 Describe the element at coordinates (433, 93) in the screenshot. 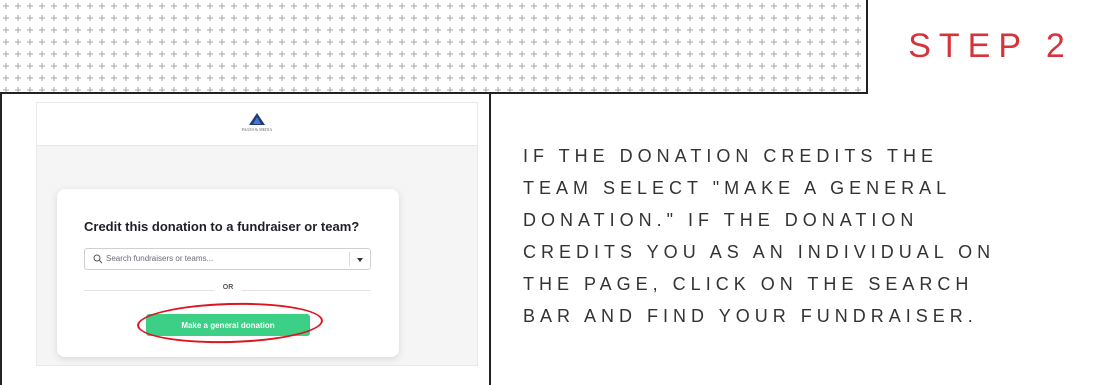

I see `grid-divider-horizontal` at that location.